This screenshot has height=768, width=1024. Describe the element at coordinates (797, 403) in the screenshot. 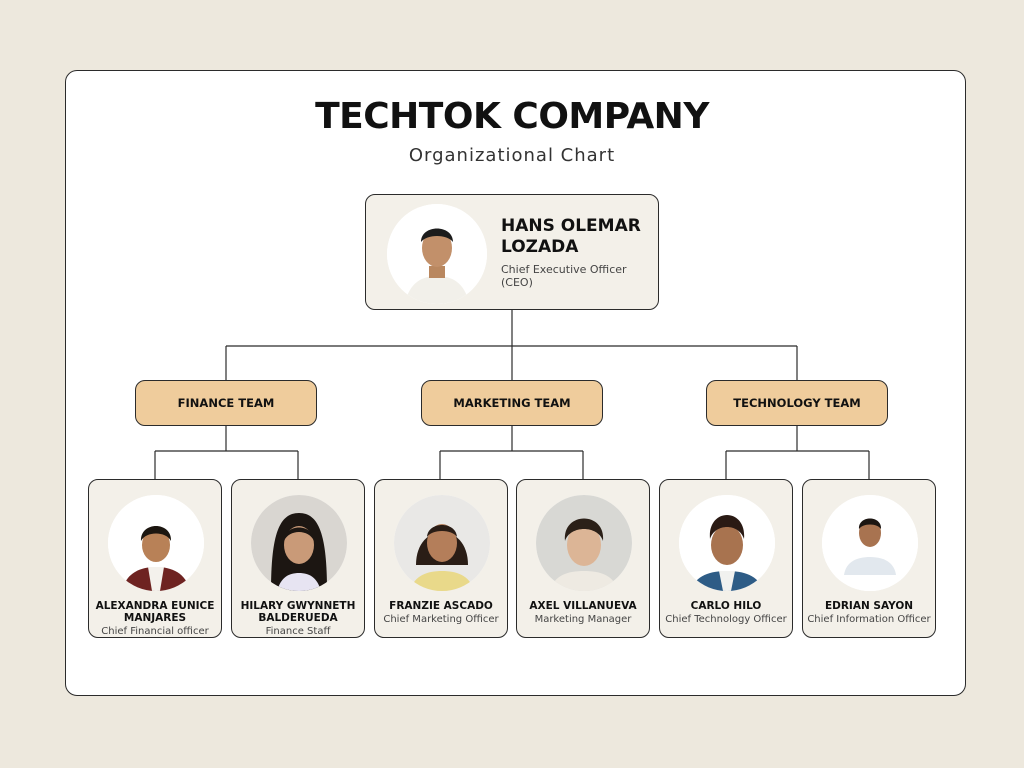

I see `team-node-technology: TECHNOLOGY TEAM` at that location.